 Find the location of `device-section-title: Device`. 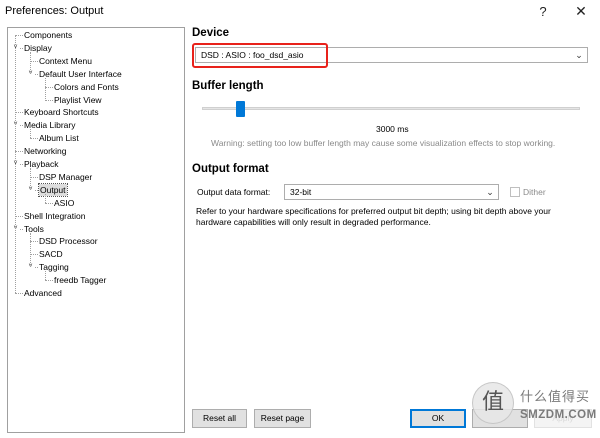

device-section-title: Device is located at coordinates (211, 33).